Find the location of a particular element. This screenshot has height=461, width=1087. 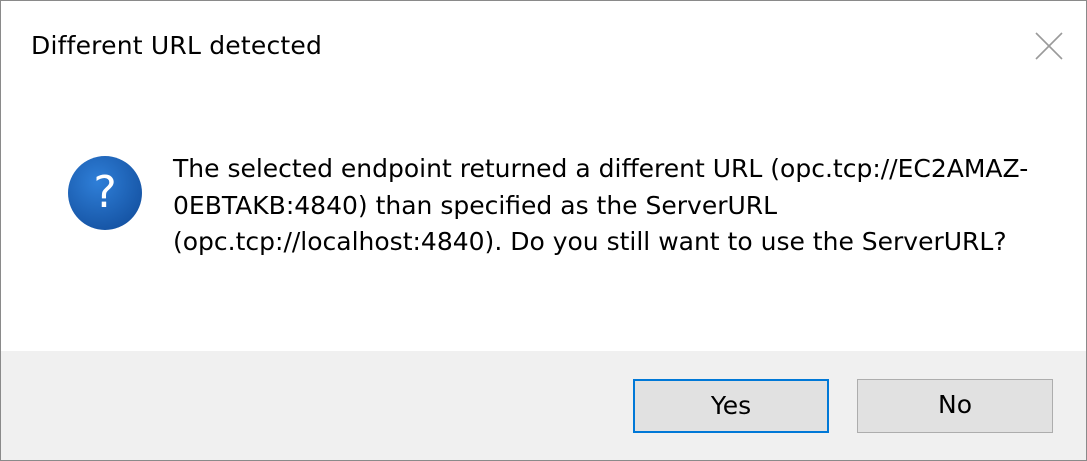

yes-button: Yes is located at coordinates (731, 406).